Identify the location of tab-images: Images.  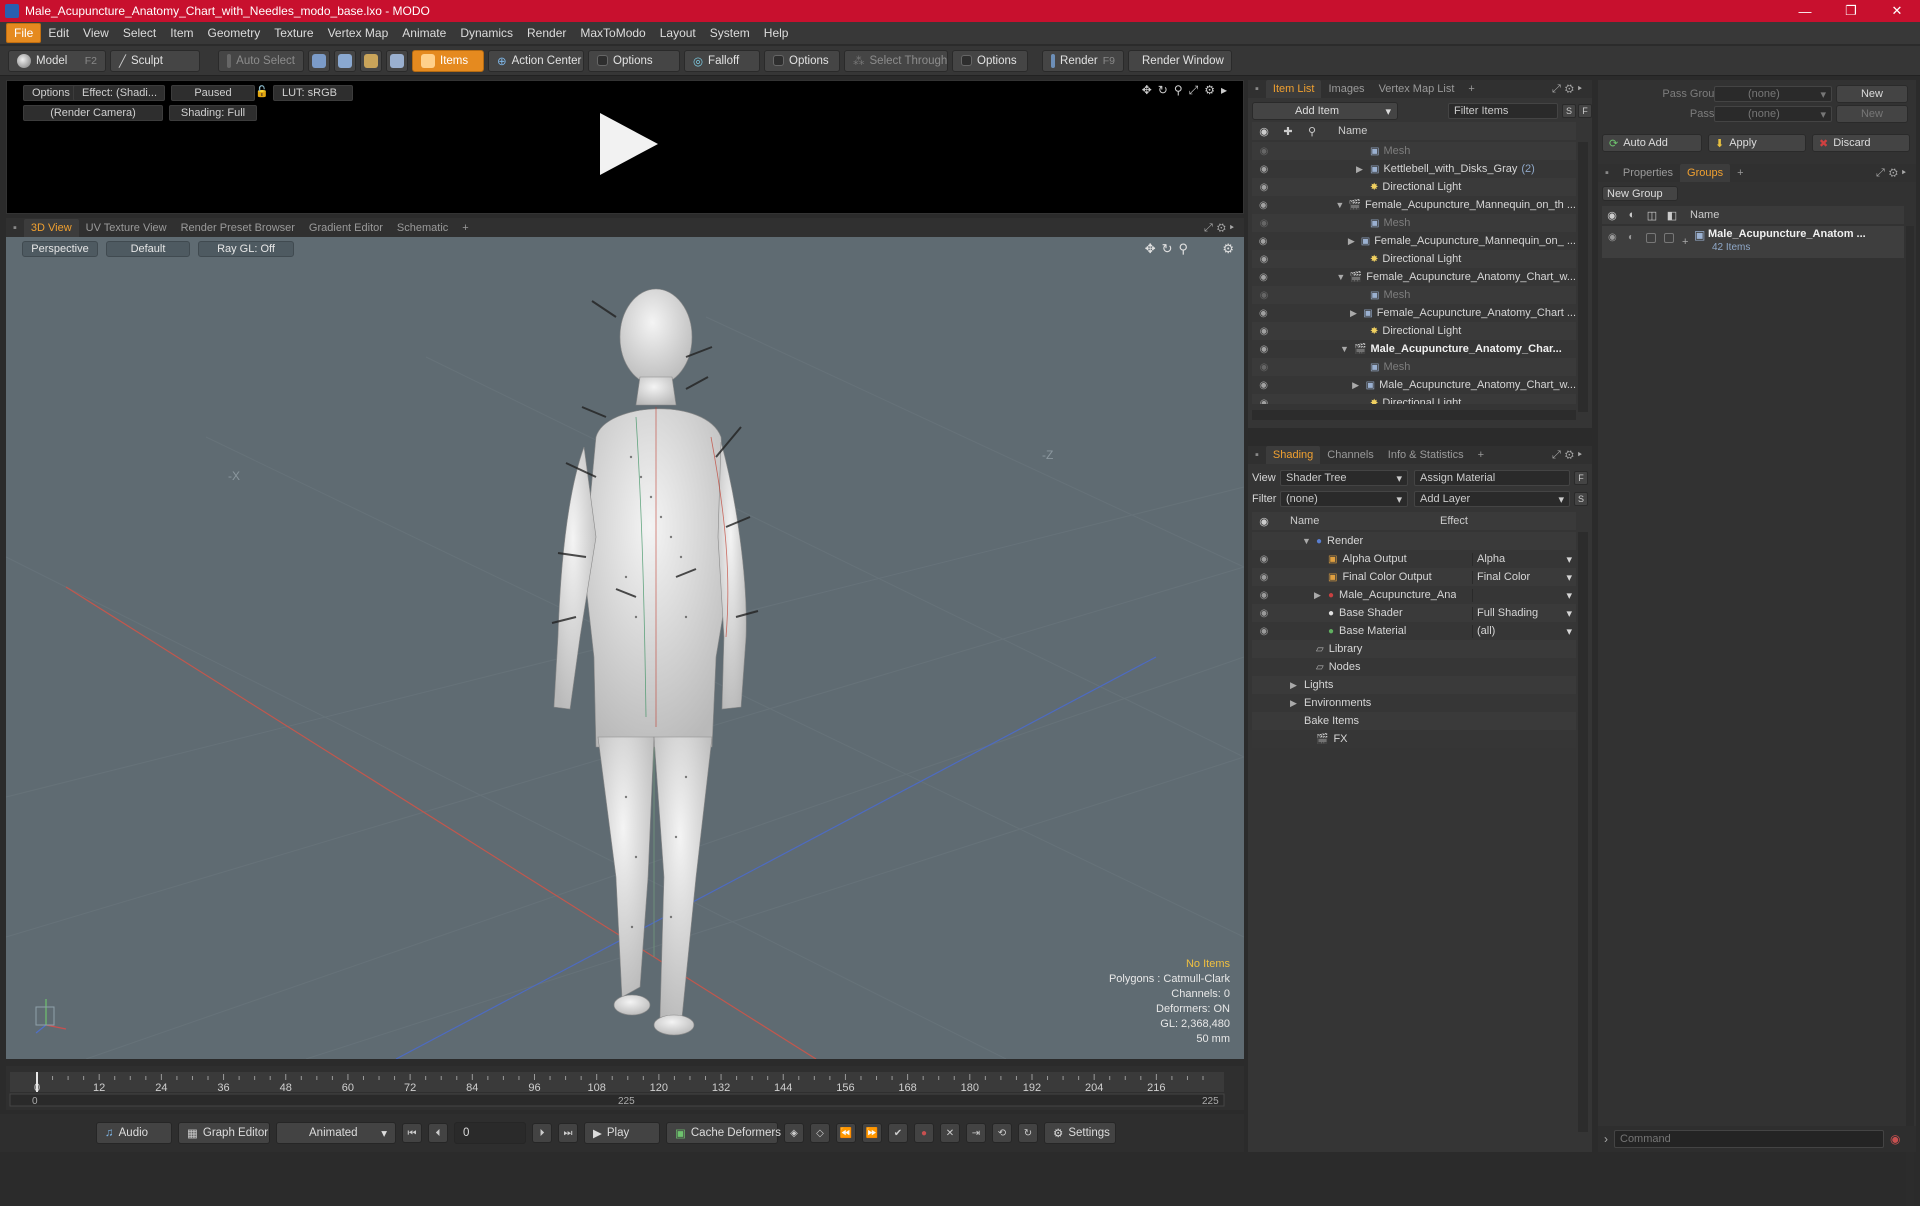
(1346, 89).